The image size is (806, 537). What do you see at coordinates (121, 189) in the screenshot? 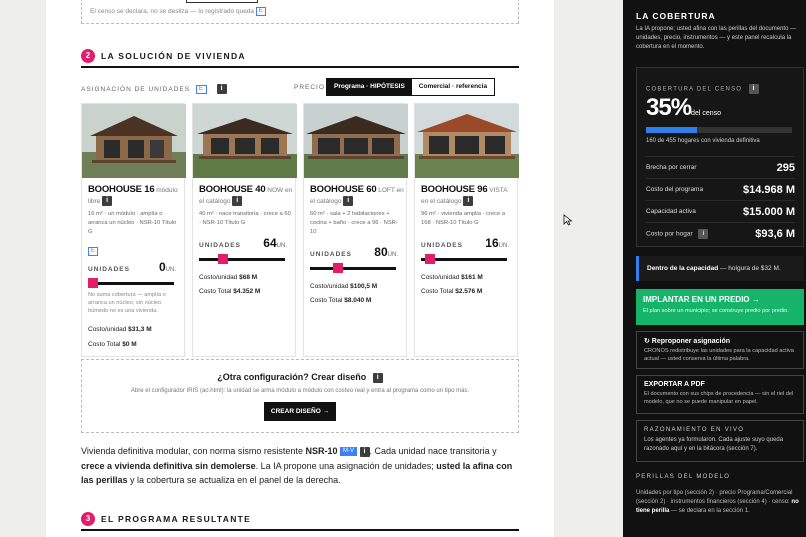
I see `house-name: BOOHOUSE 16` at bounding box center [121, 189].